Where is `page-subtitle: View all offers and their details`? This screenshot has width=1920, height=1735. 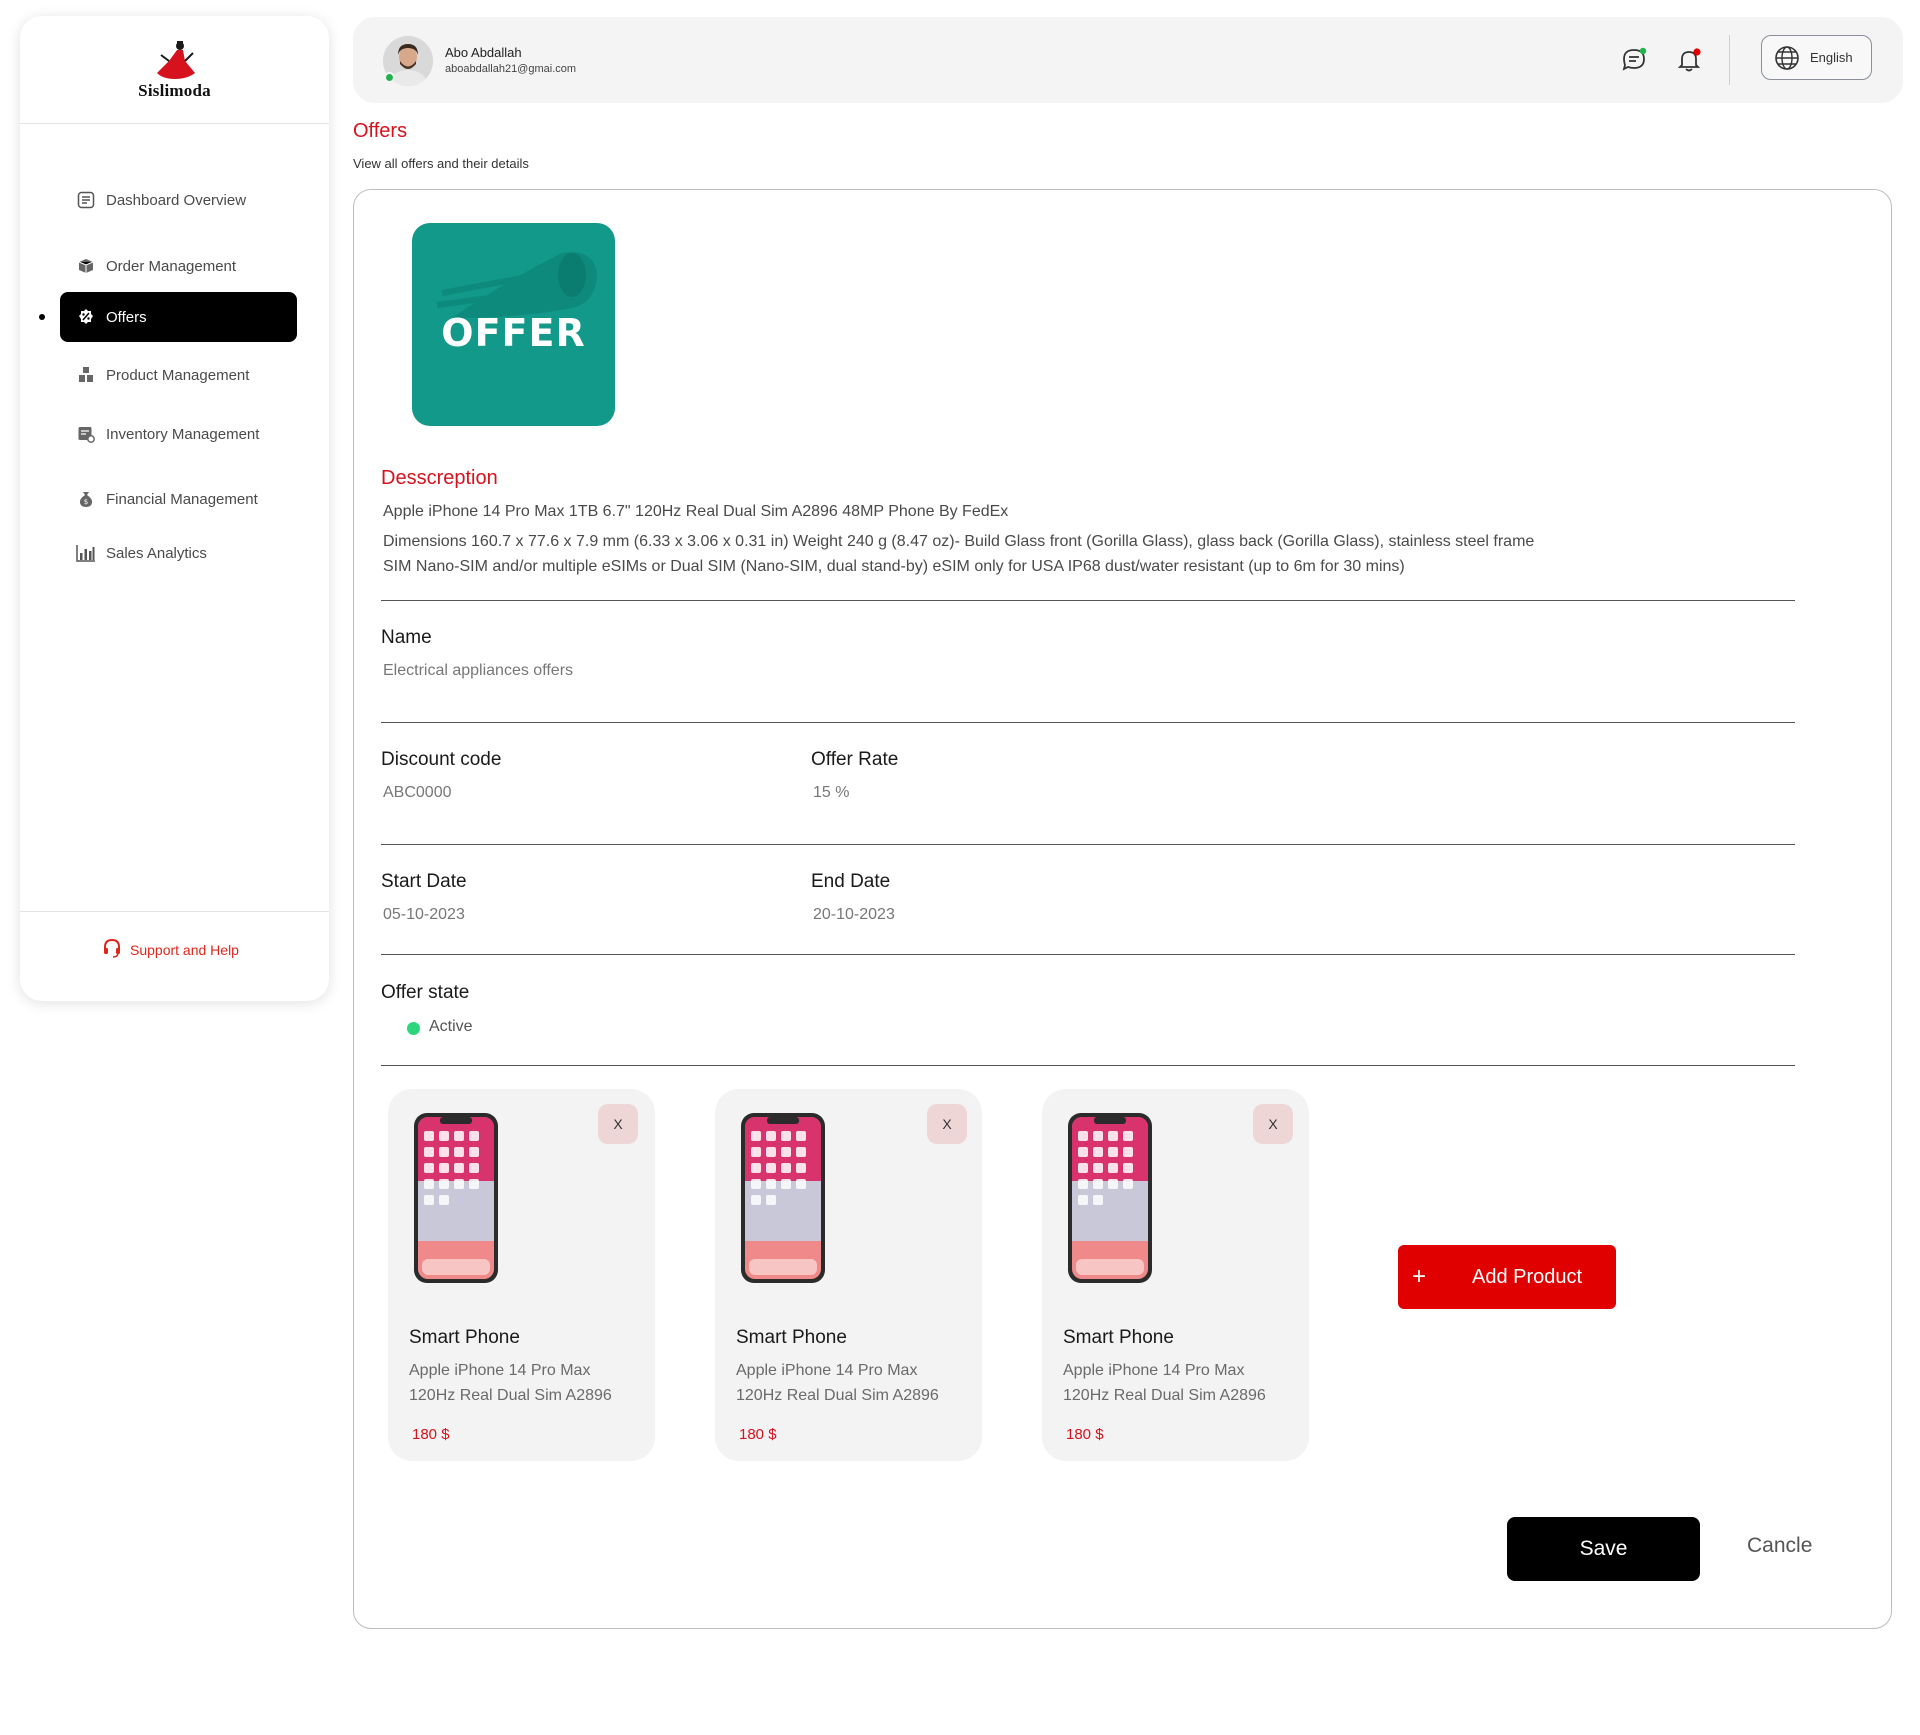 page-subtitle: View all offers and their details is located at coordinates (441, 163).